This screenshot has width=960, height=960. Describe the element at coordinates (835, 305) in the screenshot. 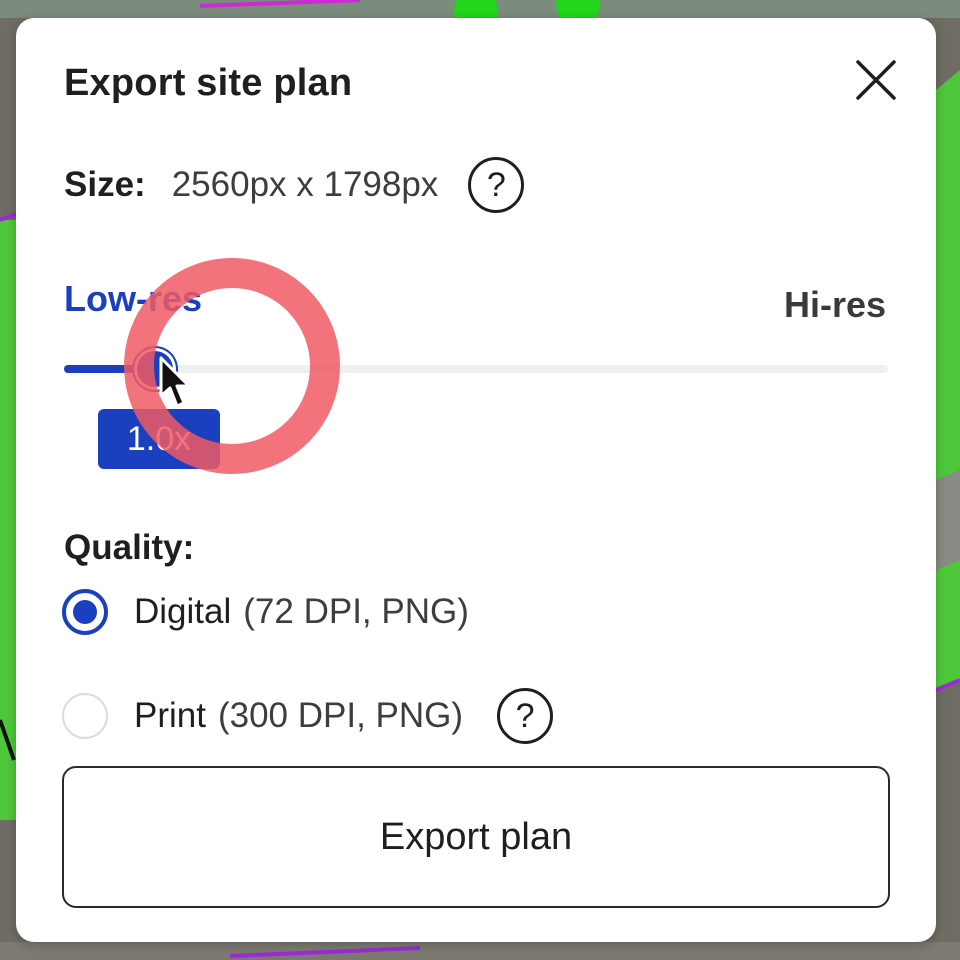

I see `hi-res-label: Hi-res` at that location.